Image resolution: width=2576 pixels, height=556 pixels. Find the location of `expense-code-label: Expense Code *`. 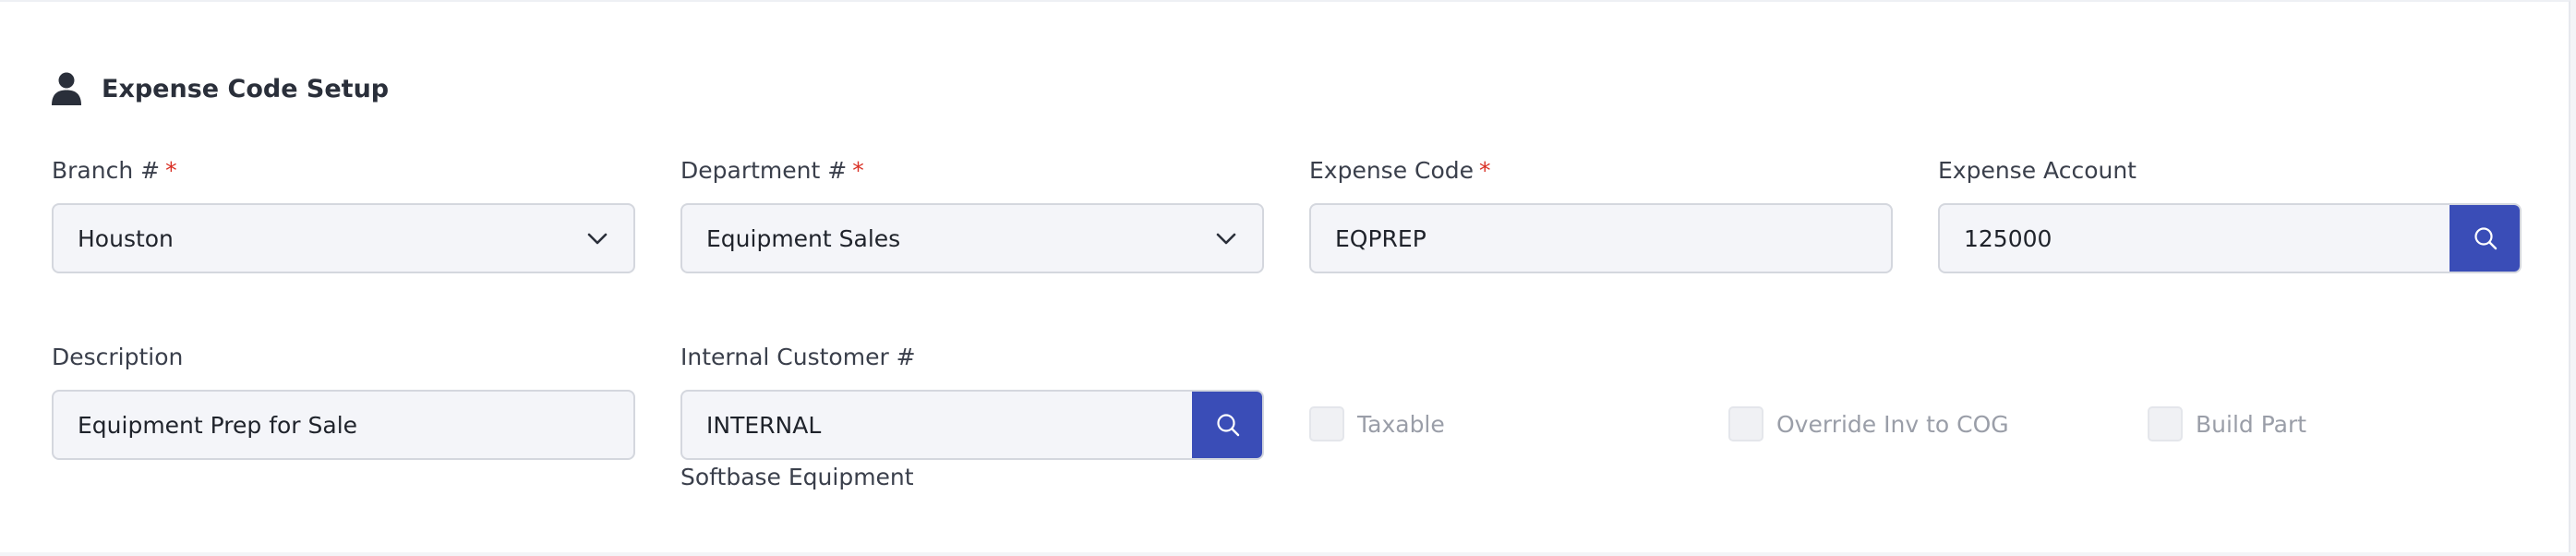

expense-code-label: Expense Code * is located at coordinates (1400, 170).